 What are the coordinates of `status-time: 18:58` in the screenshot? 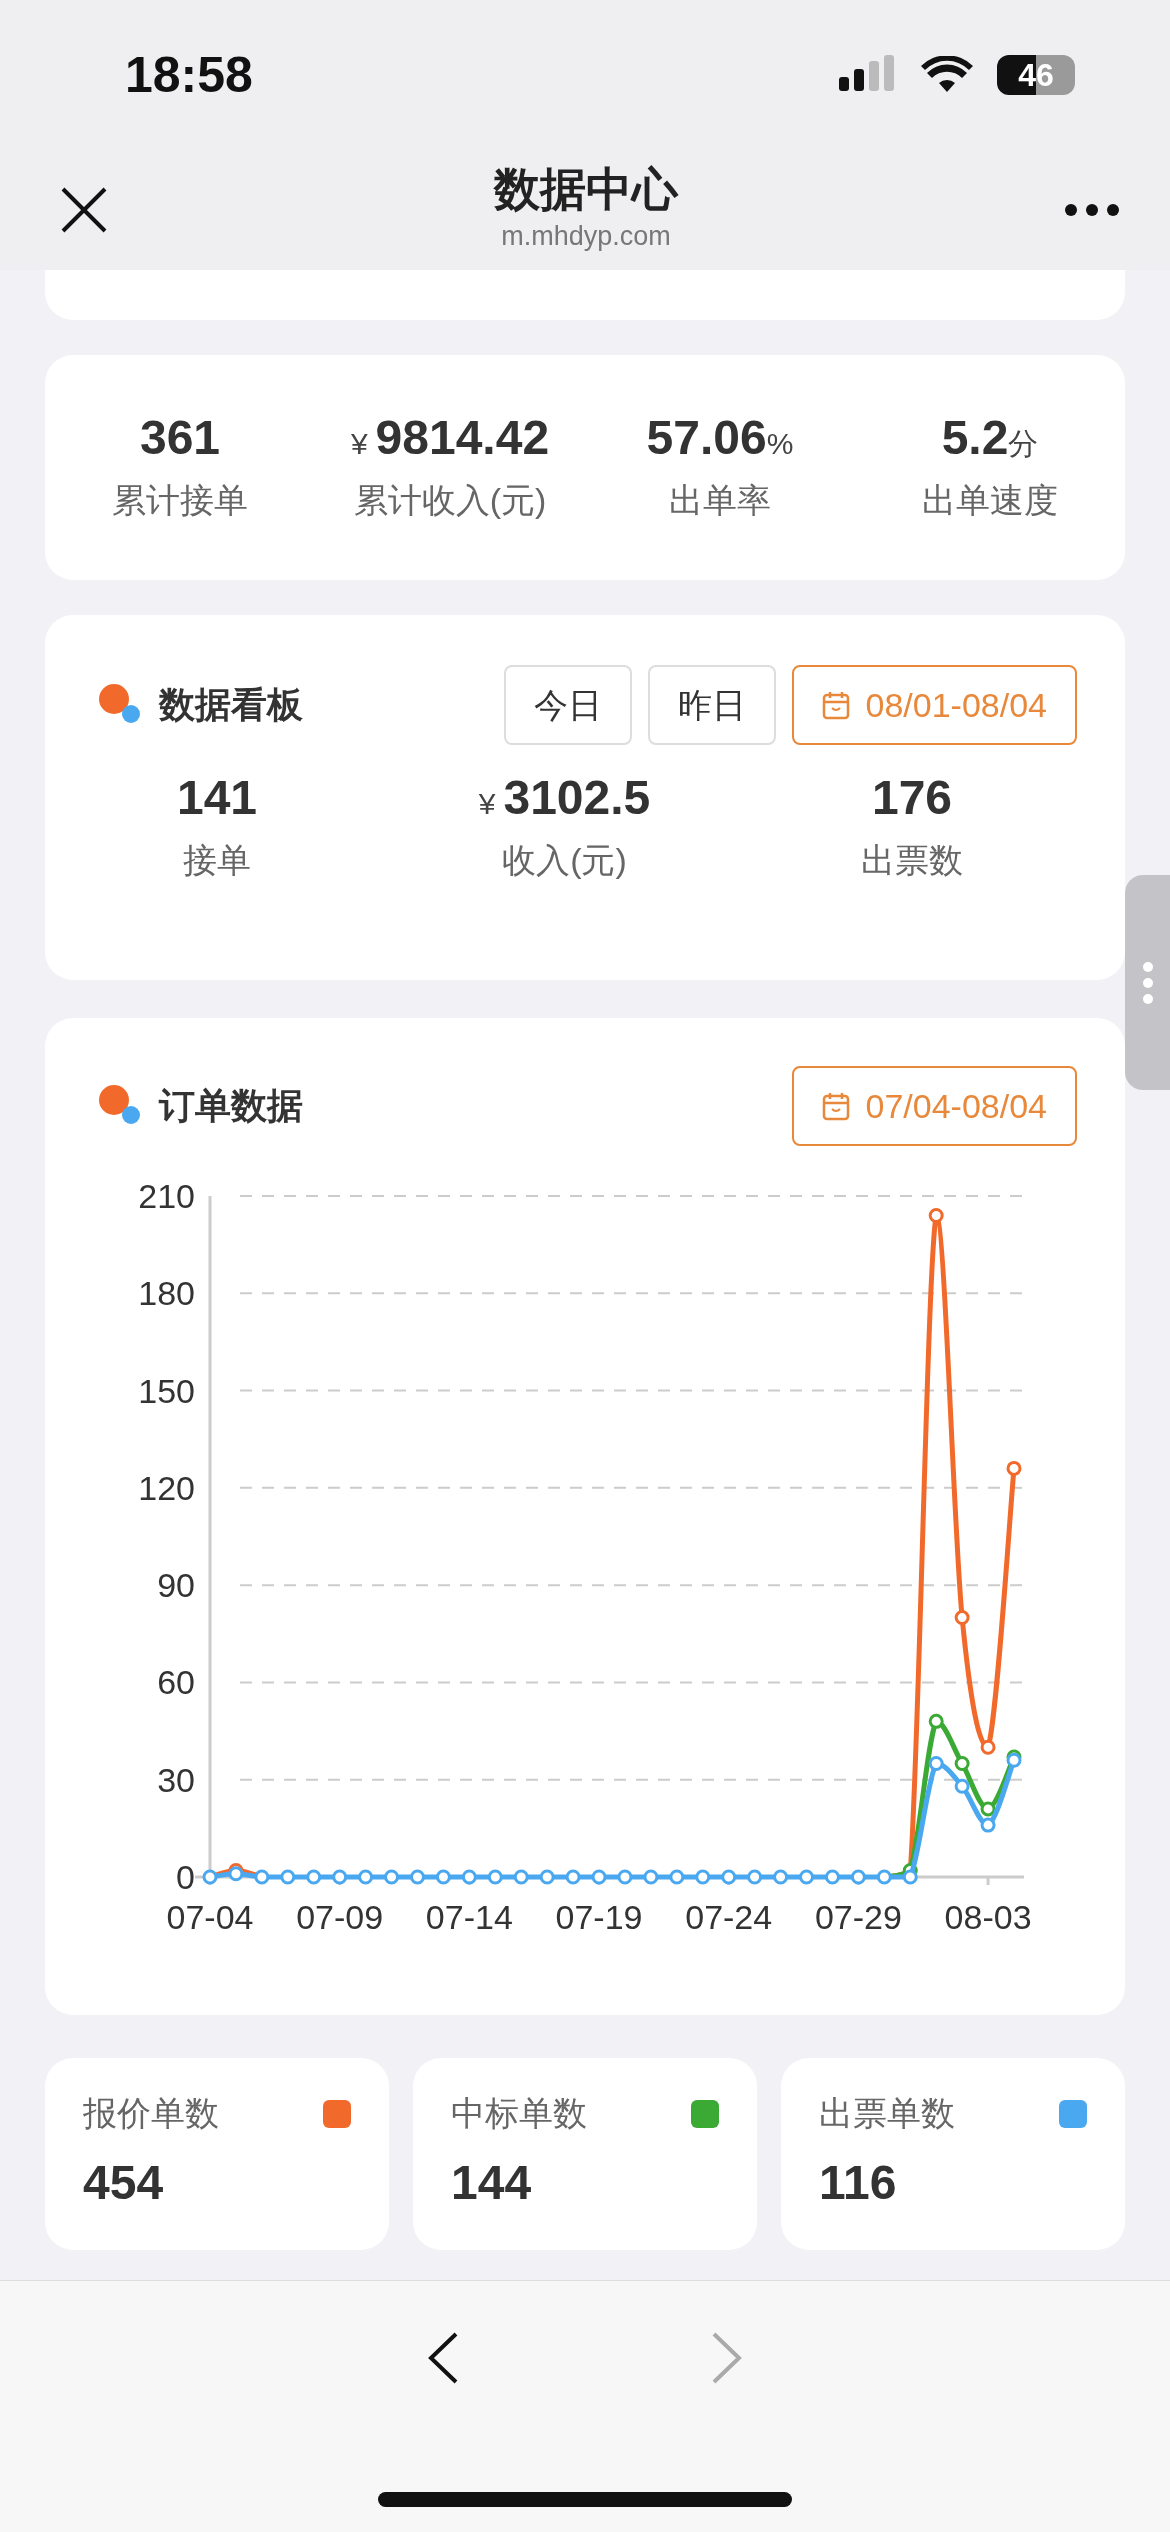 It's located at (189, 75).